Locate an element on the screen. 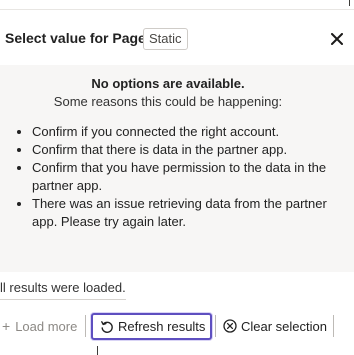  close-button is located at coordinates (337, 39).